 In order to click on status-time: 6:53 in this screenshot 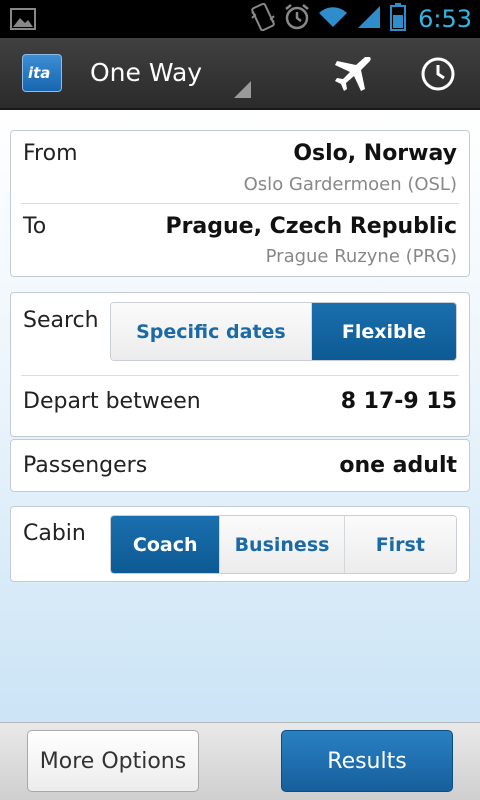, I will do `click(445, 19)`.